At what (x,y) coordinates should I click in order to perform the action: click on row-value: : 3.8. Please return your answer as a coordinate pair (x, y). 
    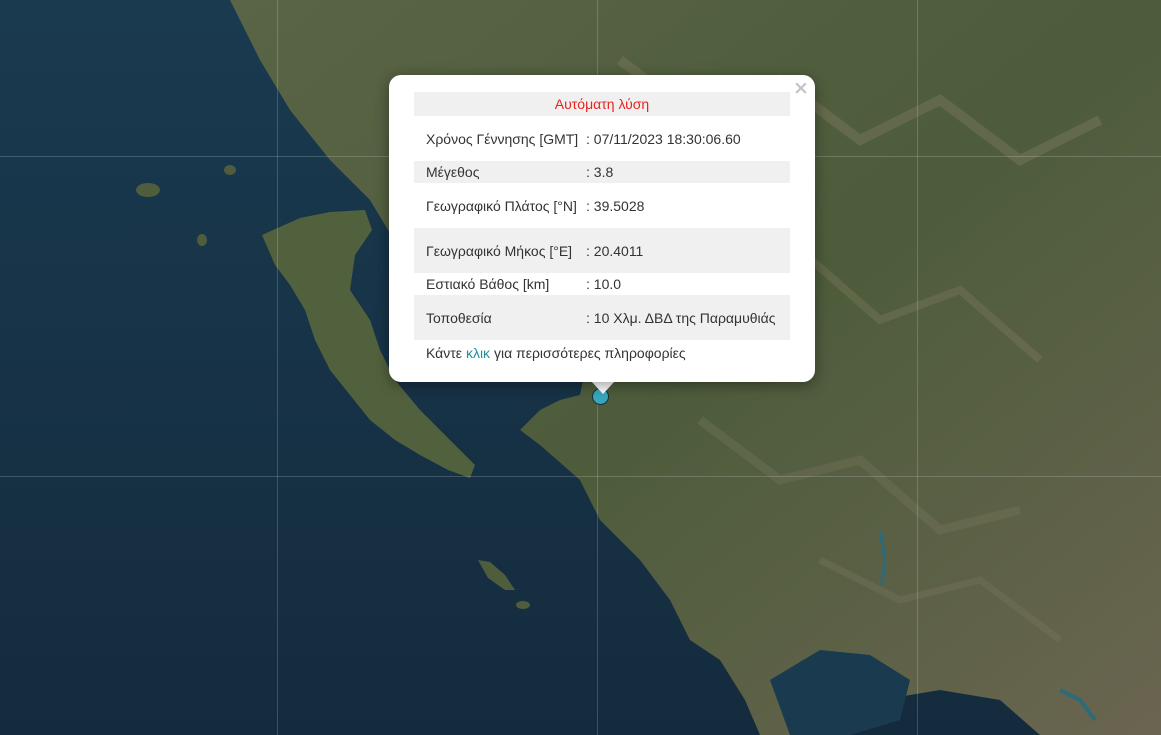
    Looking at the image, I should click on (600, 172).